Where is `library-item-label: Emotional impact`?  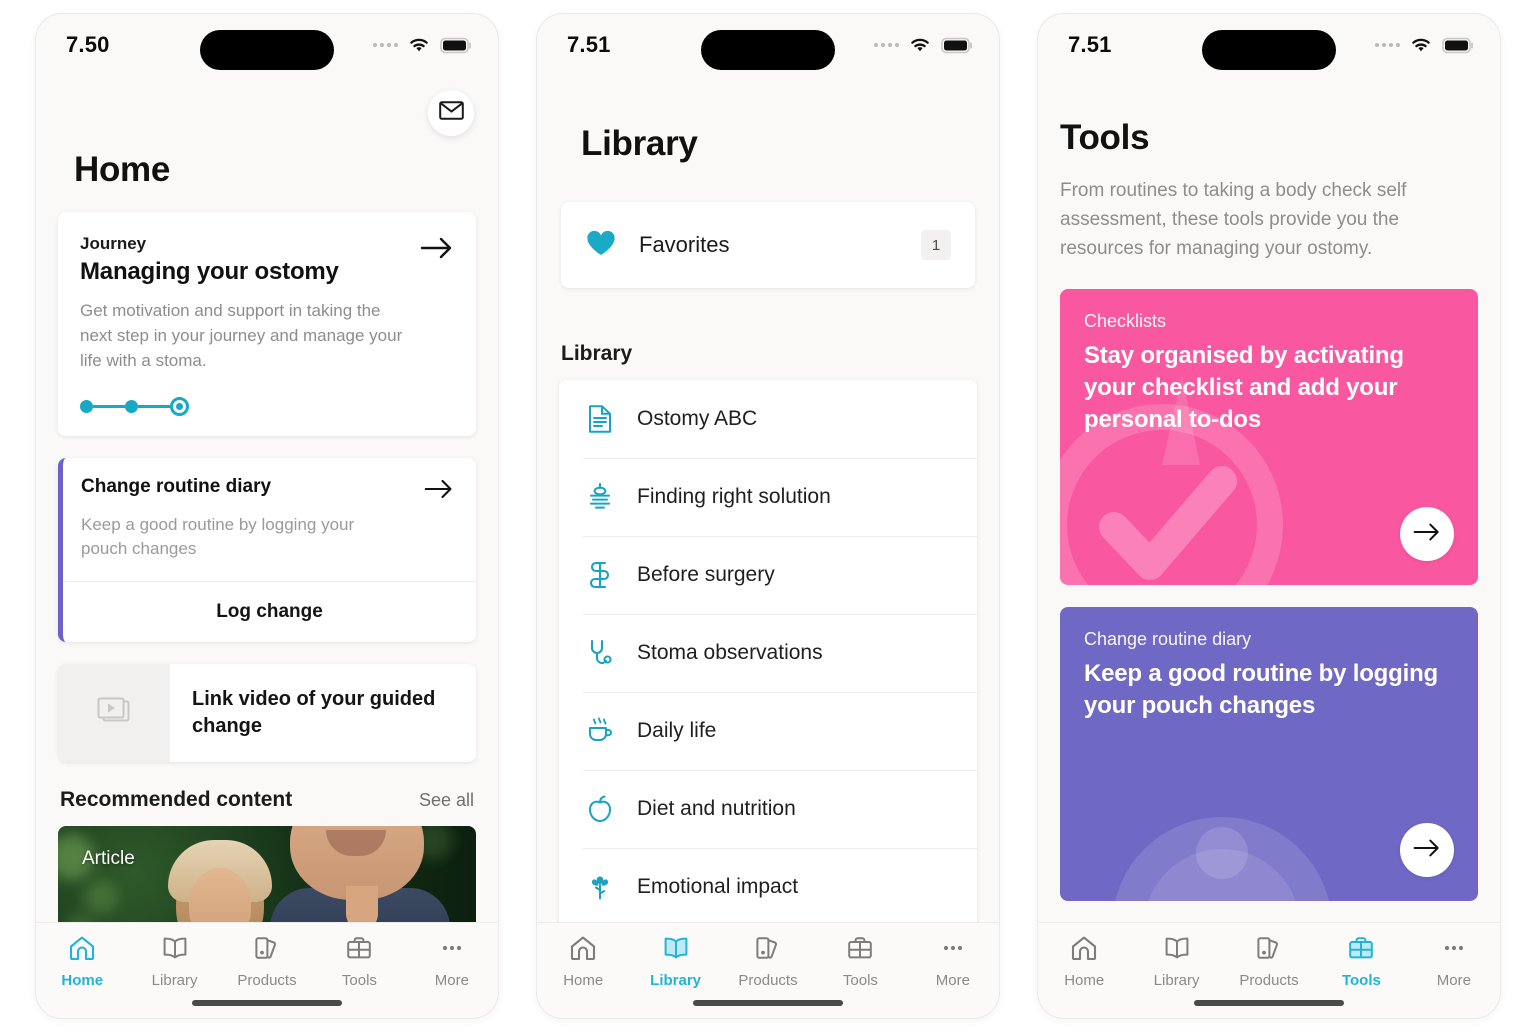
library-item-label: Emotional impact is located at coordinates (718, 886).